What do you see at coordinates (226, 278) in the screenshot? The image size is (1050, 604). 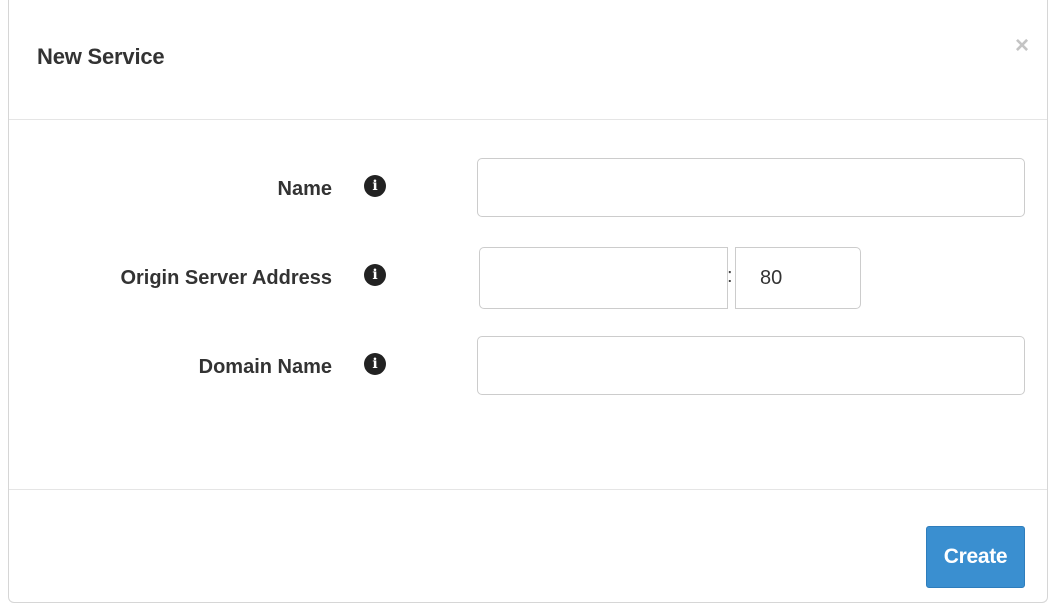 I see `origin-server-address-label: Origin Server Address` at bounding box center [226, 278].